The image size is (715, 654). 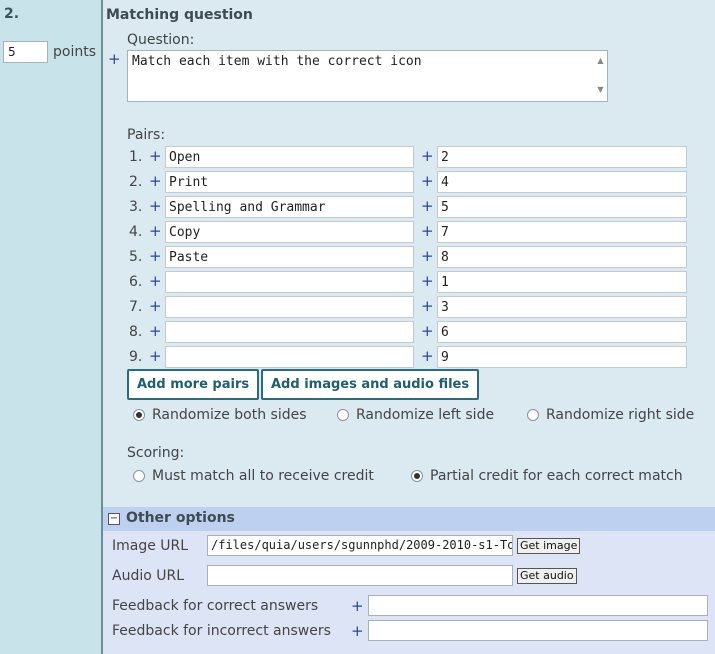 What do you see at coordinates (547, 576) in the screenshot?
I see `get-audio-button: Get audio` at bounding box center [547, 576].